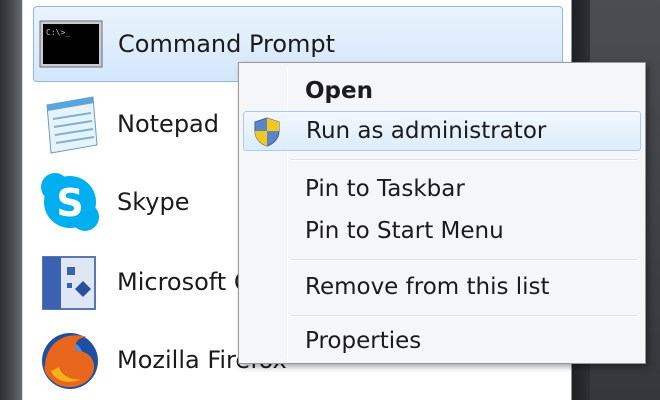  What do you see at coordinates (153, 202) in the screenshot?
I see `program-label: Skype` at bounding box center [153, 202].